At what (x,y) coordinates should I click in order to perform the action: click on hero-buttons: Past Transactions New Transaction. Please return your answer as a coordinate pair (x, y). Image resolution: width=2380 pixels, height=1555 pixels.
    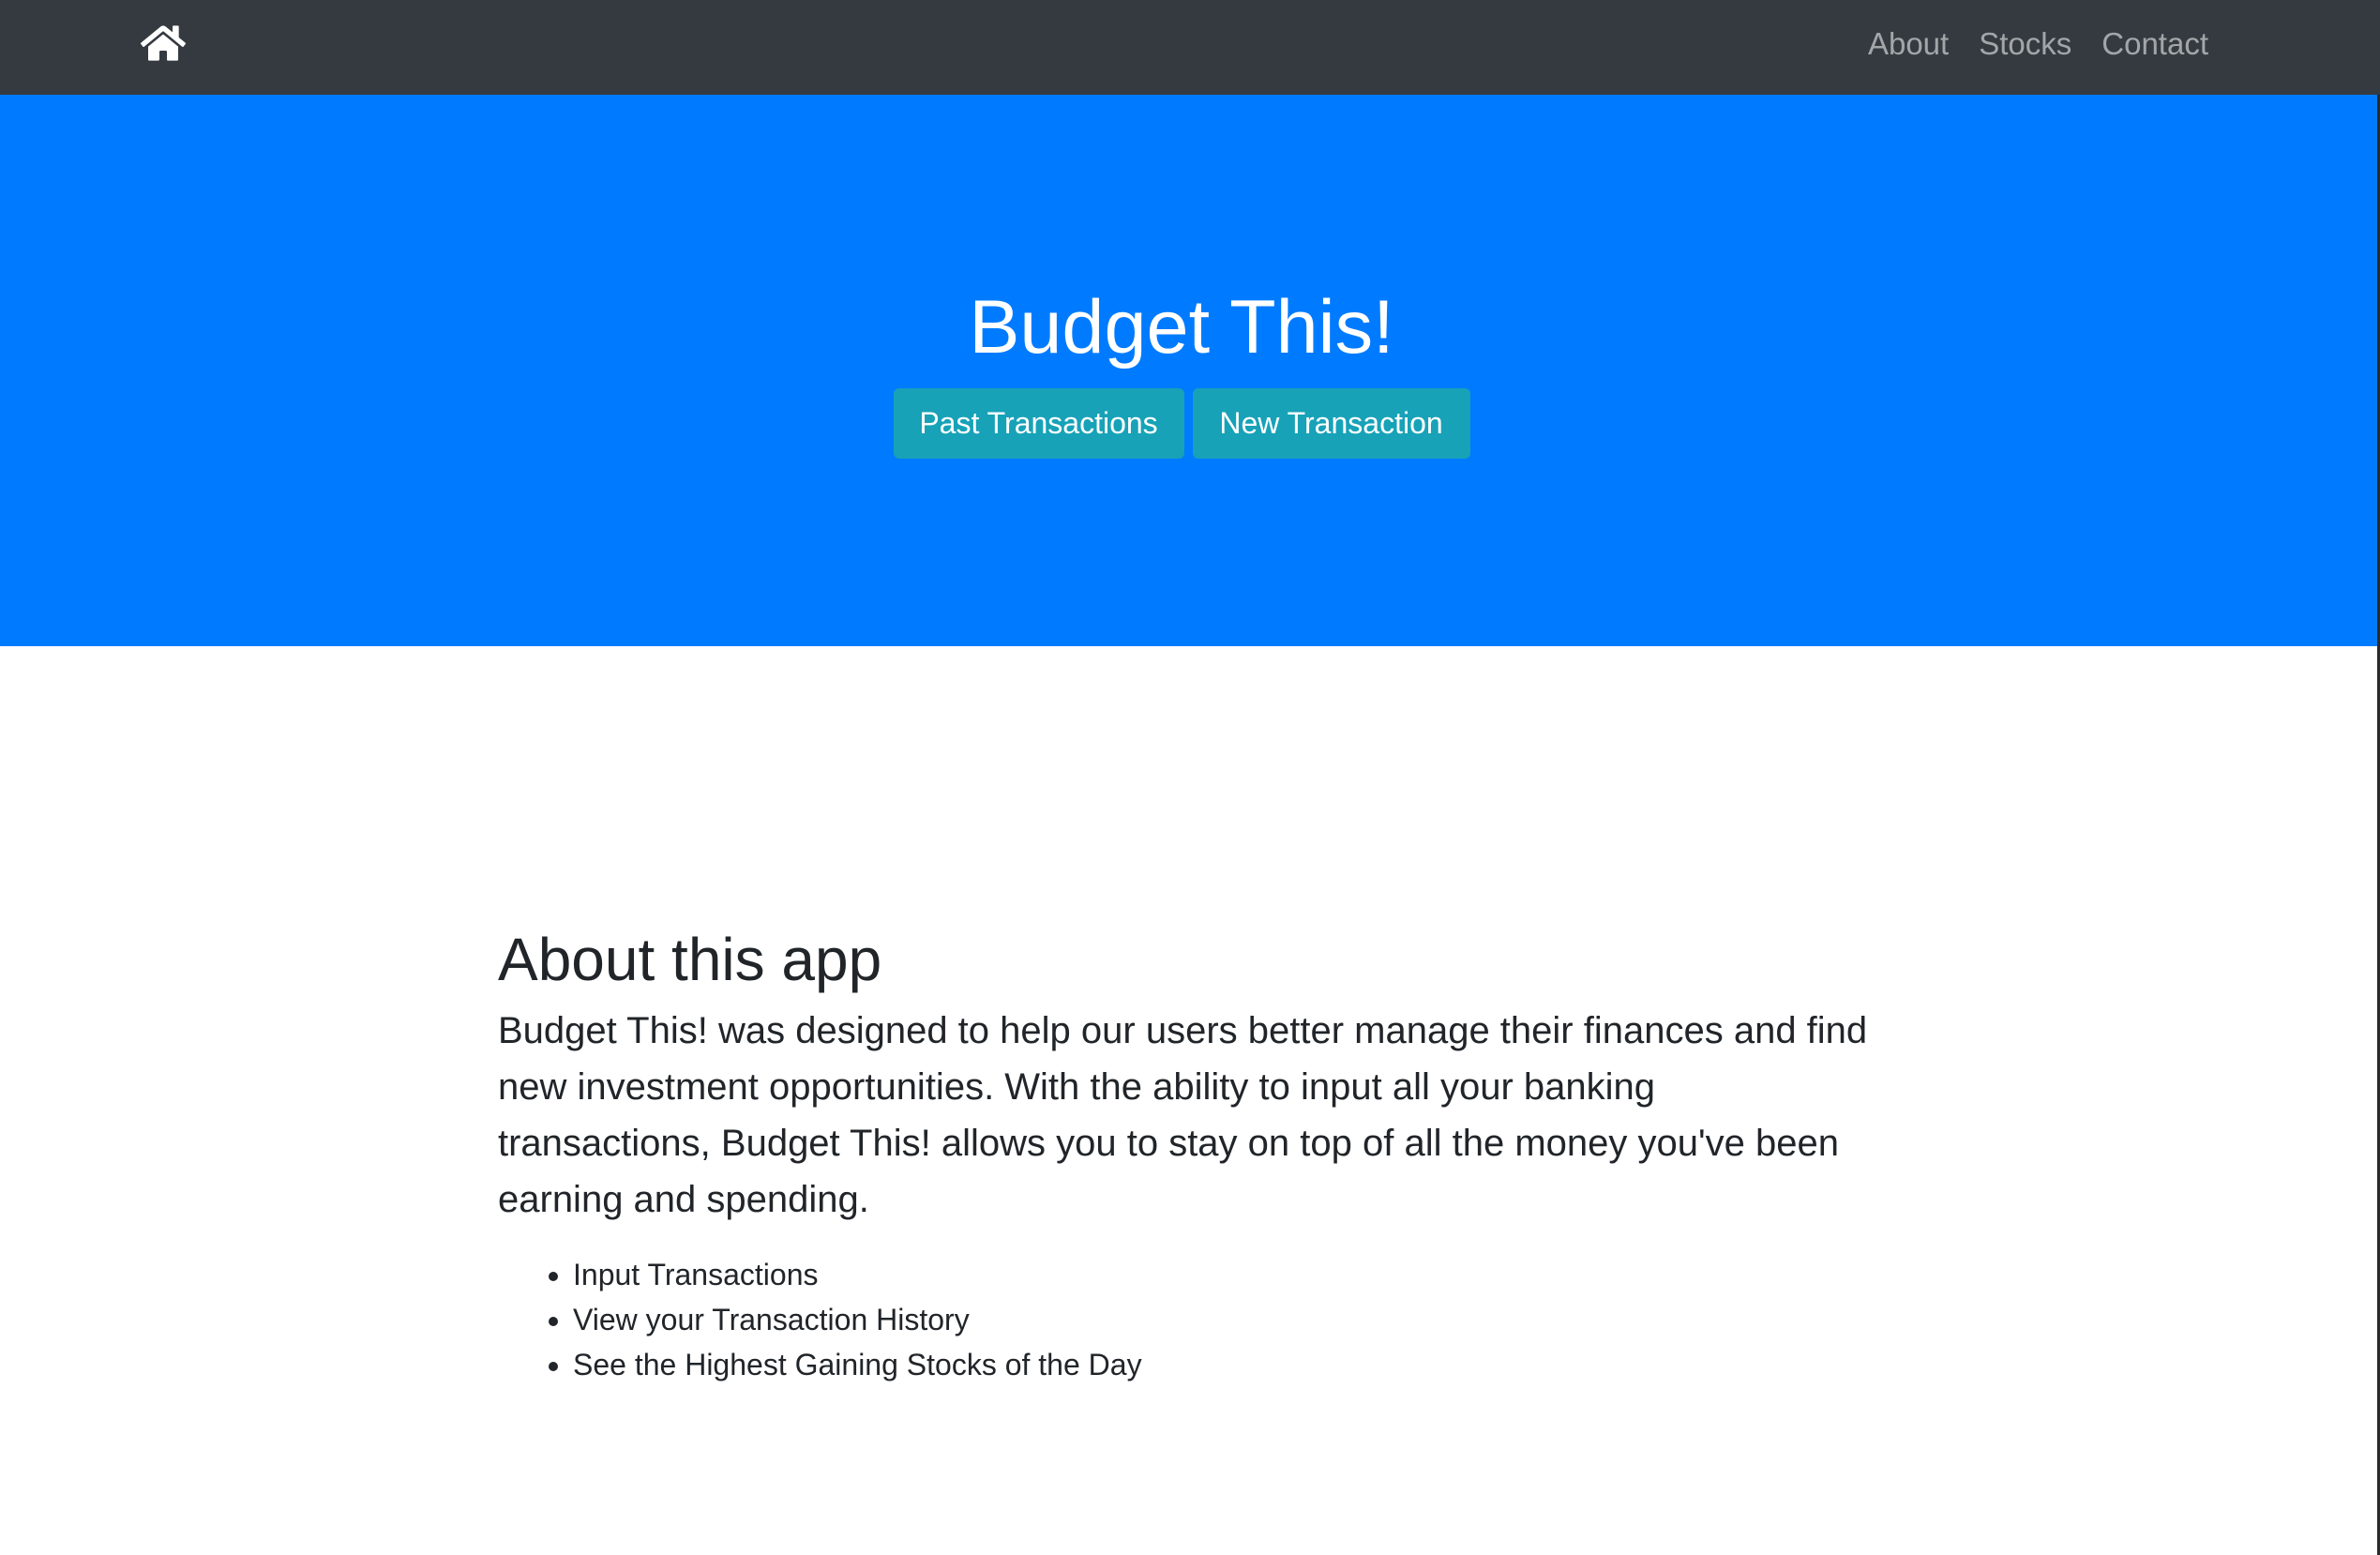
    Looking at the image, I should click on (1181, 423).